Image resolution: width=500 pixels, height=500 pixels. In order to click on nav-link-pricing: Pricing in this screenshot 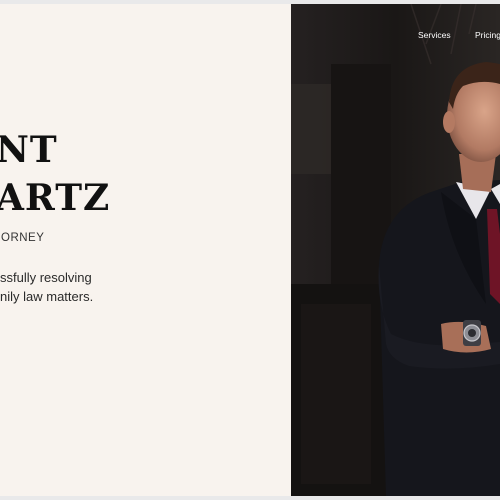, I will do `click(487, 35)`.